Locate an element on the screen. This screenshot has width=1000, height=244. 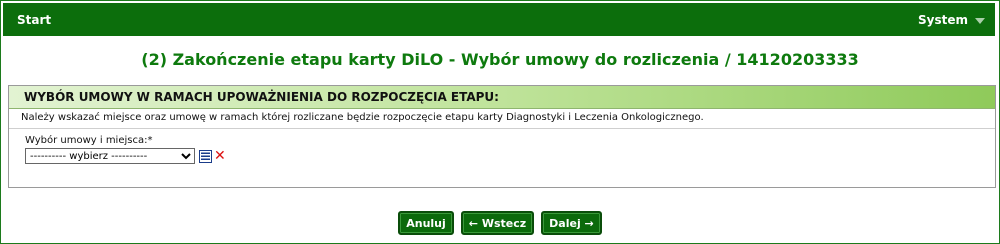
top-navigation-bar: Start System is located at coordinates (499, 19).